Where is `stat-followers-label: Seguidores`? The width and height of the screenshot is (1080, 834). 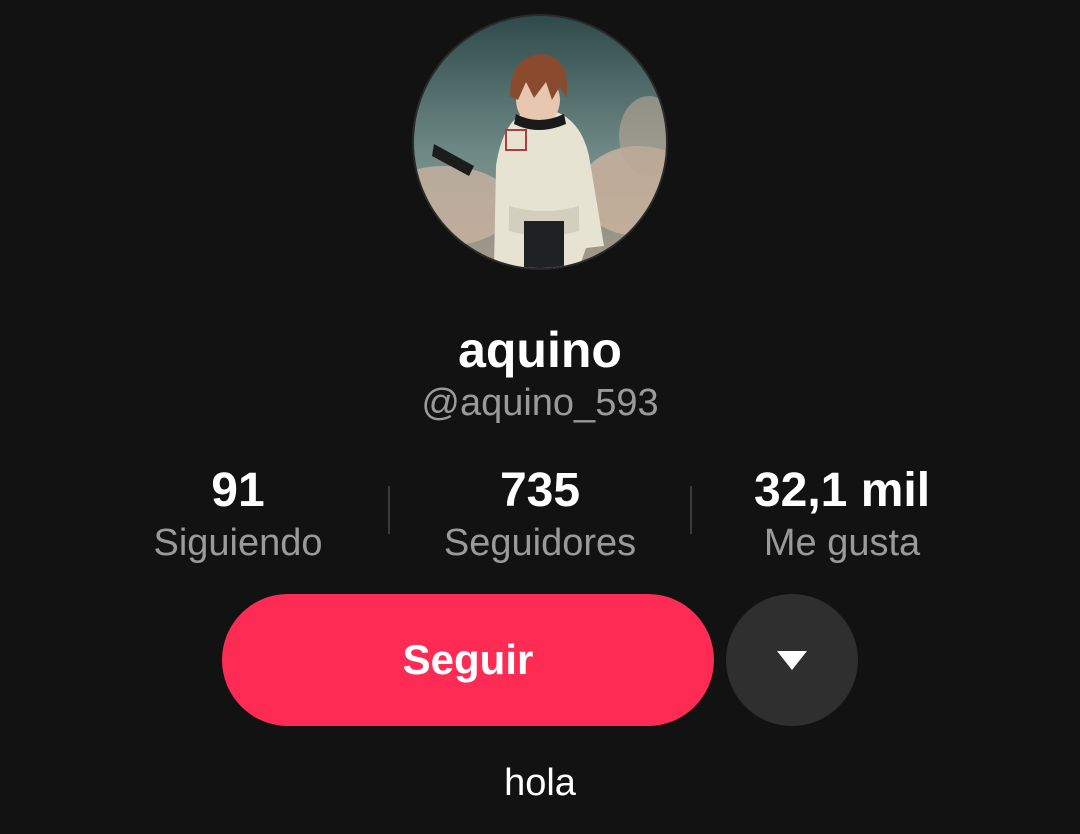 stat-followers-label: Seguidores is located at coordinates (540, 543).